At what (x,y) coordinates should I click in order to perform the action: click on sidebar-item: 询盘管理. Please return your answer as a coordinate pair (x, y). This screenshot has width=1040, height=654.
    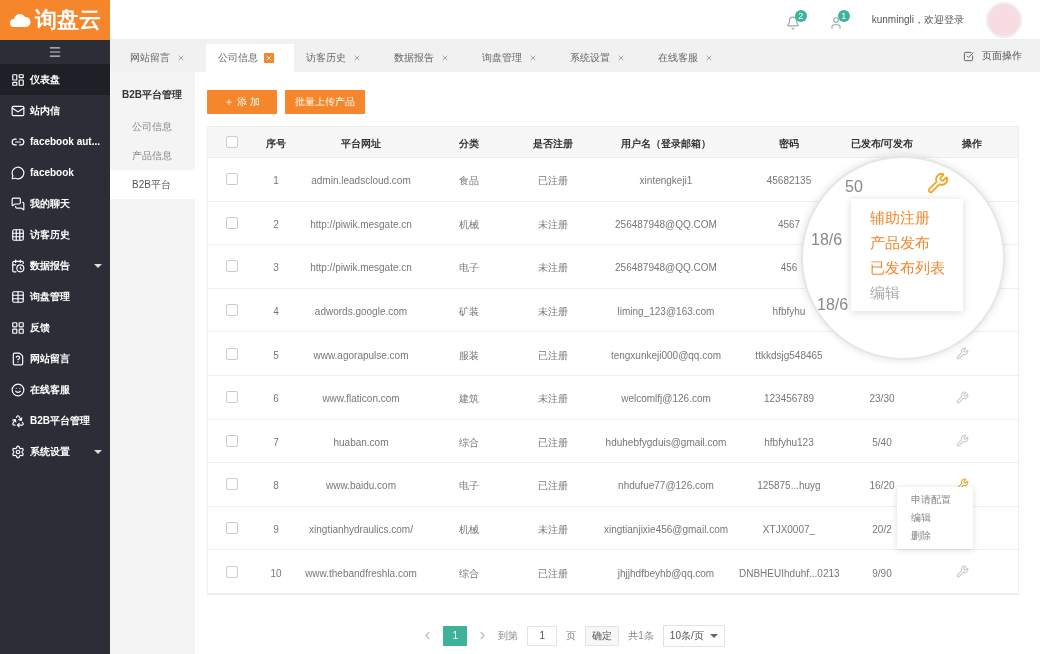
    Looking at the image, I should click on (55, 296).